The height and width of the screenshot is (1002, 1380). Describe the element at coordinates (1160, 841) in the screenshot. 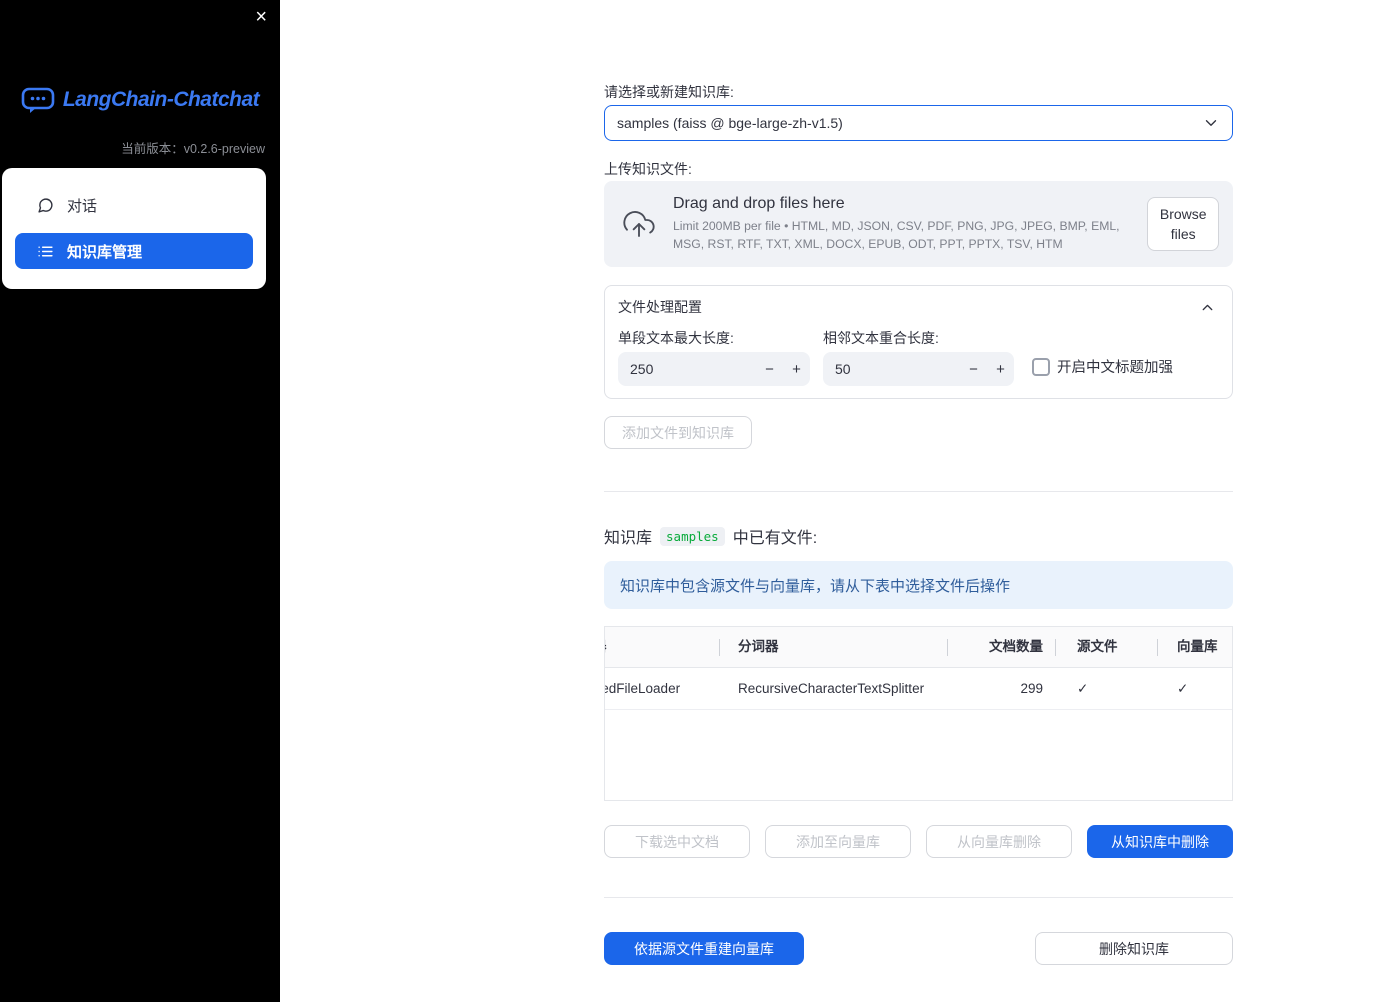

I see `delete-from-kb-button: 从知识库中删除` at that location.